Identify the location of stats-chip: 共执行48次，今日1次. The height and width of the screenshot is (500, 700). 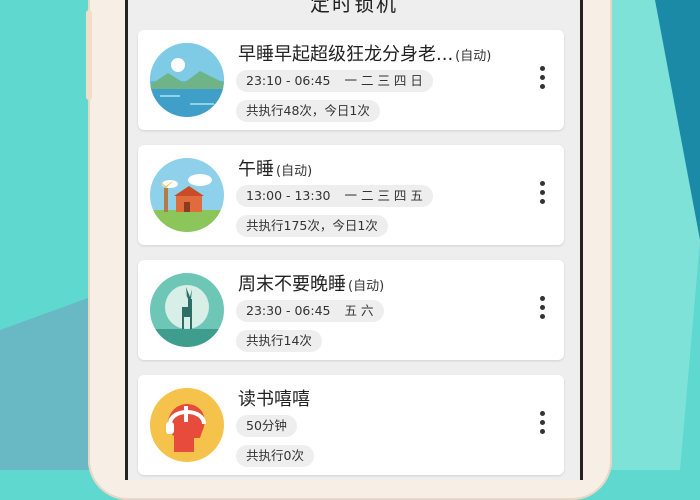
(308, 111).